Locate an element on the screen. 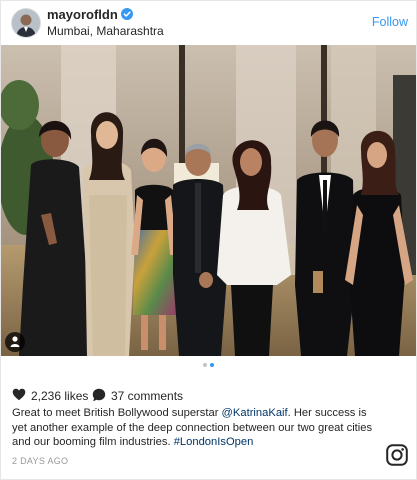 The width and height of the screenshot is (417, 480). comments-count: 37 comments is located at coordinates (147, 396).